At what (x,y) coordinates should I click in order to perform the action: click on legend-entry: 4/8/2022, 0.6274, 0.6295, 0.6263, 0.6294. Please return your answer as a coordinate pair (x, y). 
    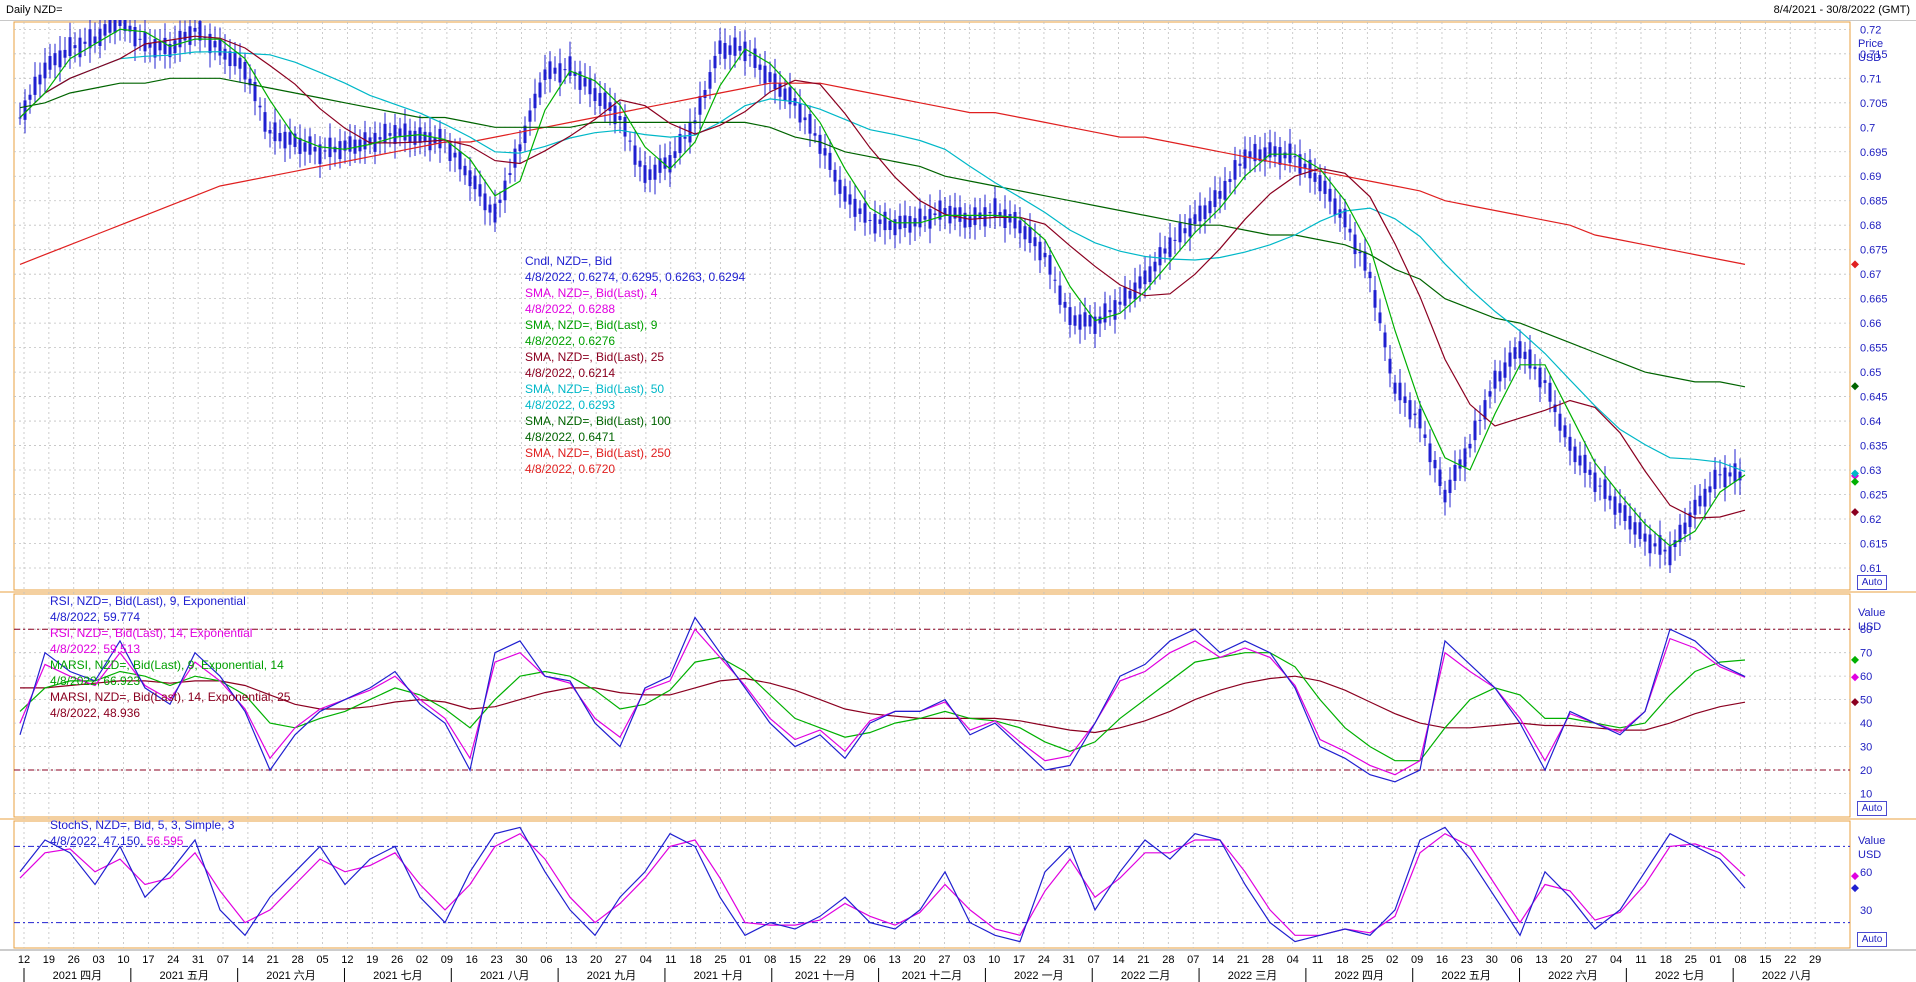
    Looking at the image, I should click on (635, 277).